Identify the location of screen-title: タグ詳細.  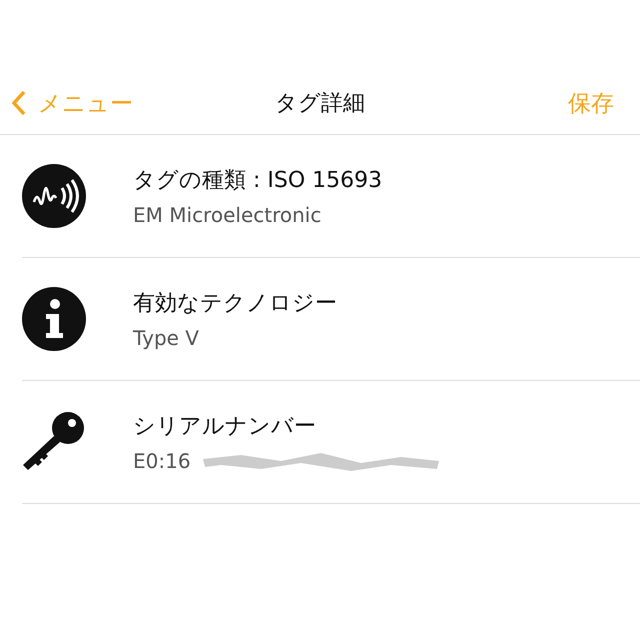
(320, 103).